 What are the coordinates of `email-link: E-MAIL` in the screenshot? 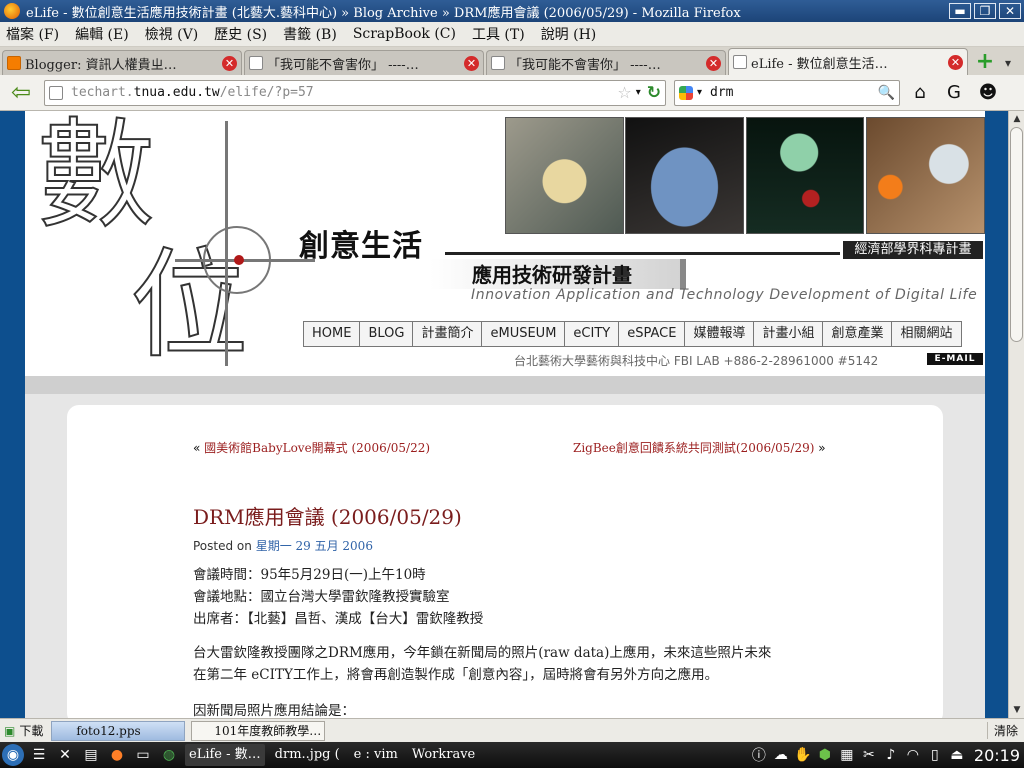 It's located at (955, 359).